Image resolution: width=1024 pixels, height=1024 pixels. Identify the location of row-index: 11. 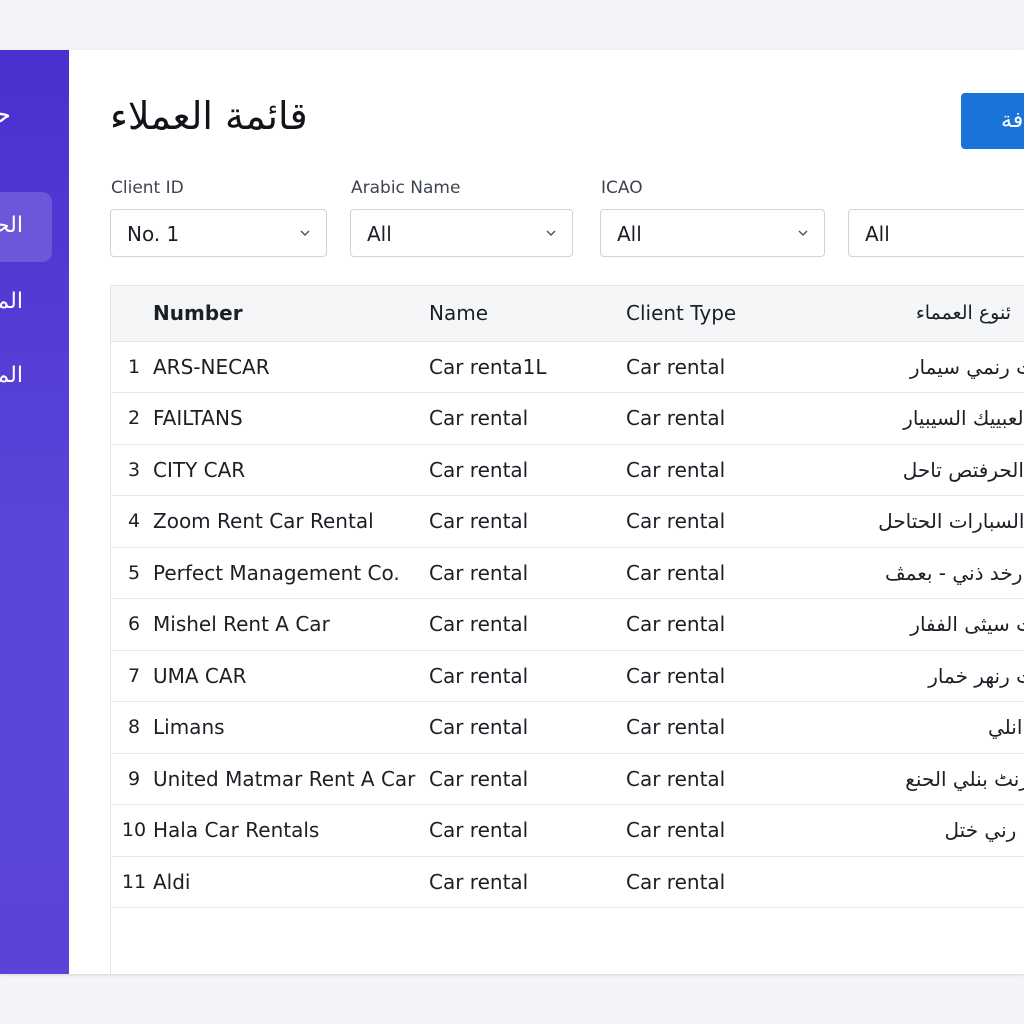
(132, 882).